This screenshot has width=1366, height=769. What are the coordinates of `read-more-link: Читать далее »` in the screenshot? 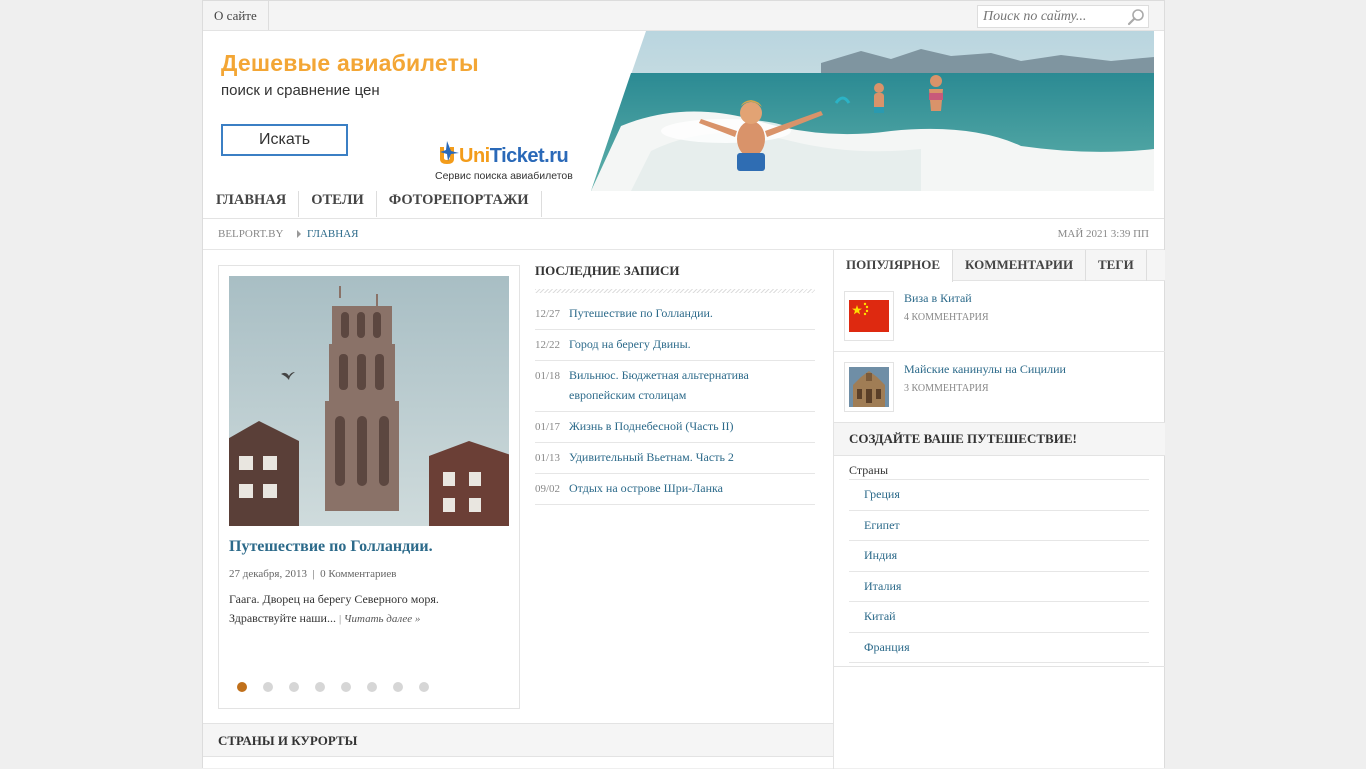 It's located at (382, 619).